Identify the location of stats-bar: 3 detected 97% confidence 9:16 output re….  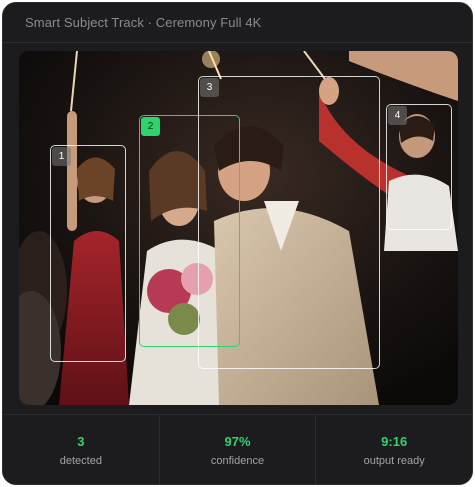
(237, 449).